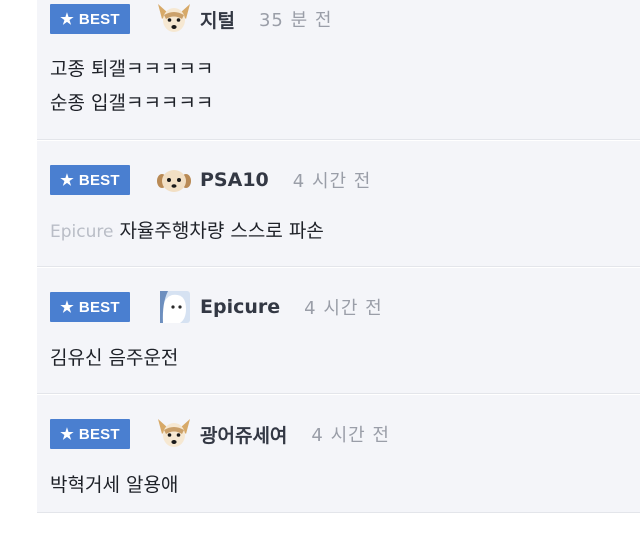  I want to click on comment-body: 김유신 음주운전, so click(114, 358).